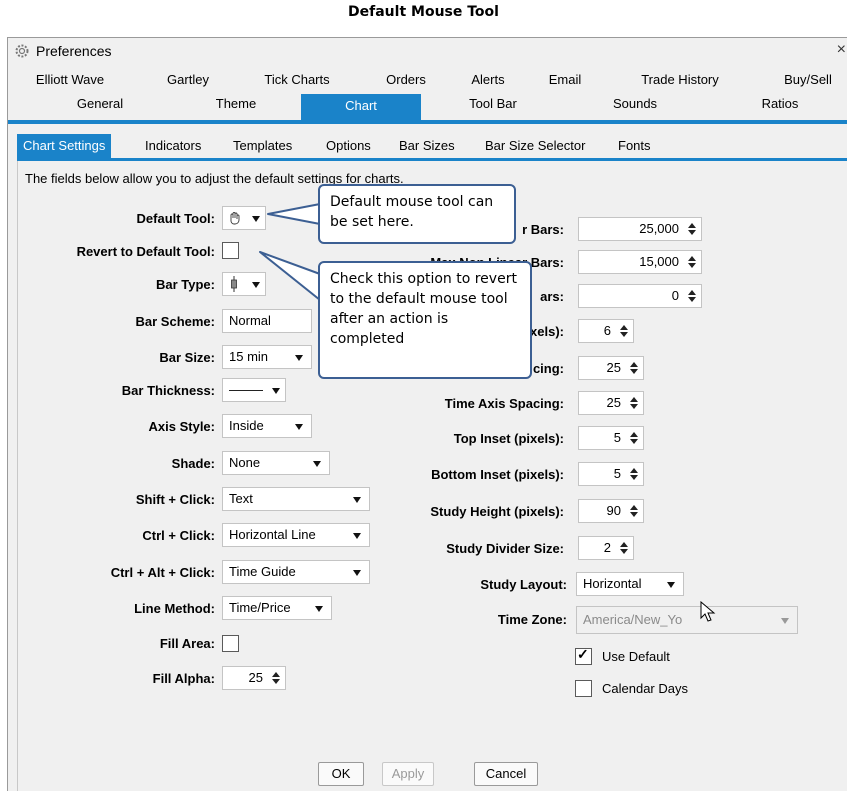 The image size is (847, 791). Describe the element at coordinates (290, 276) in the screenshot. I see `revert-callout-pointer` at that location.